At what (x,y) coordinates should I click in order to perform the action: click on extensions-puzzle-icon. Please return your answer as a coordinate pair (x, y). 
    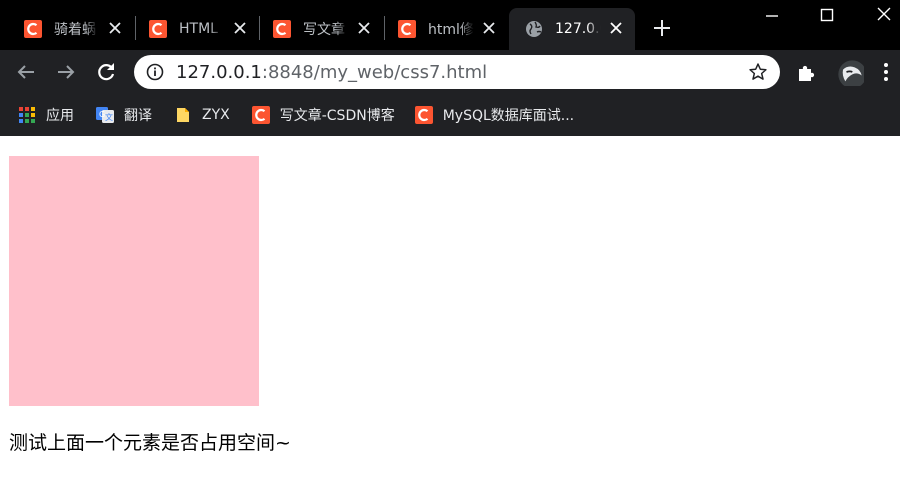
    Looking at the image, I should click on (807, 72).